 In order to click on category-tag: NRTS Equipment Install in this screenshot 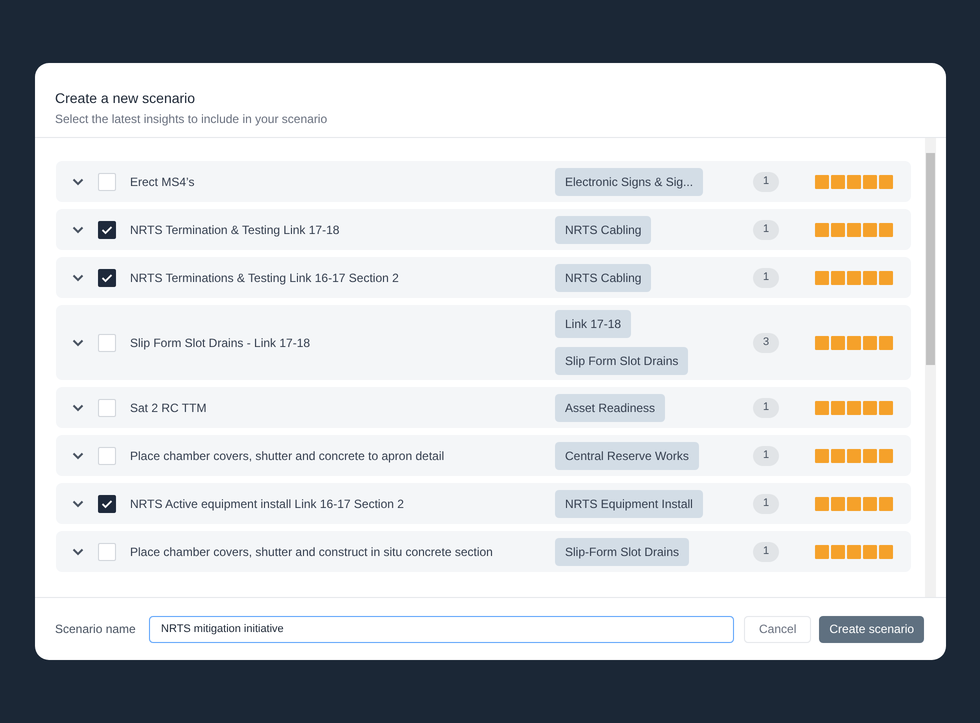, I will do `click(629, 504)`.